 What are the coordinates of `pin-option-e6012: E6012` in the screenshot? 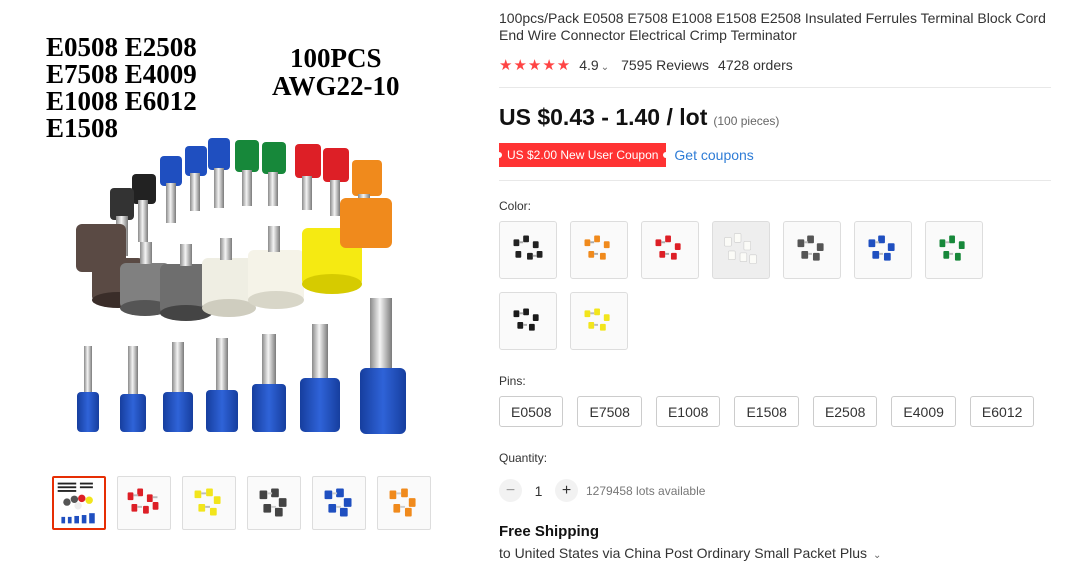 It's located at (1002, 411).